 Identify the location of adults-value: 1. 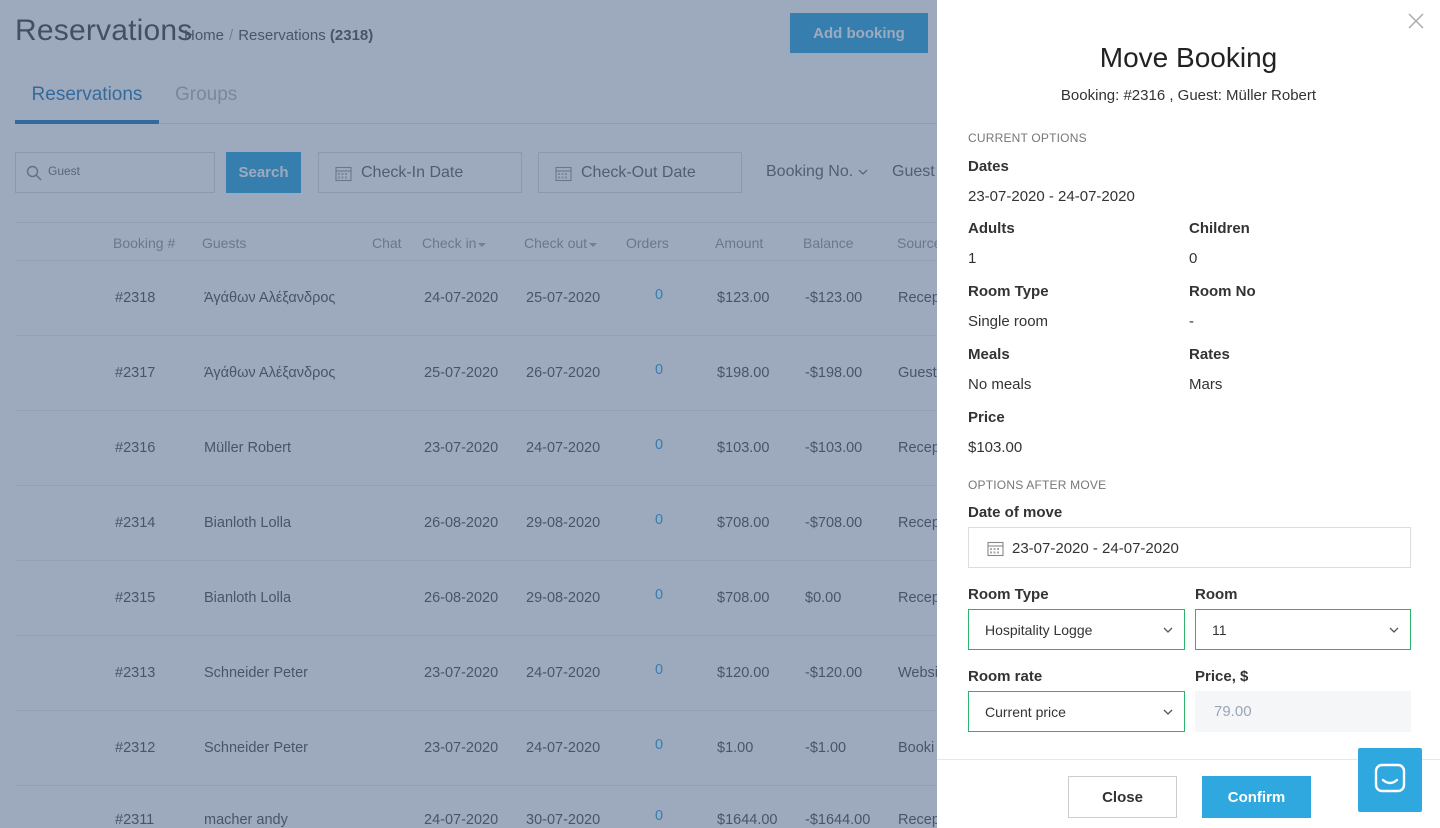
(972, 258).